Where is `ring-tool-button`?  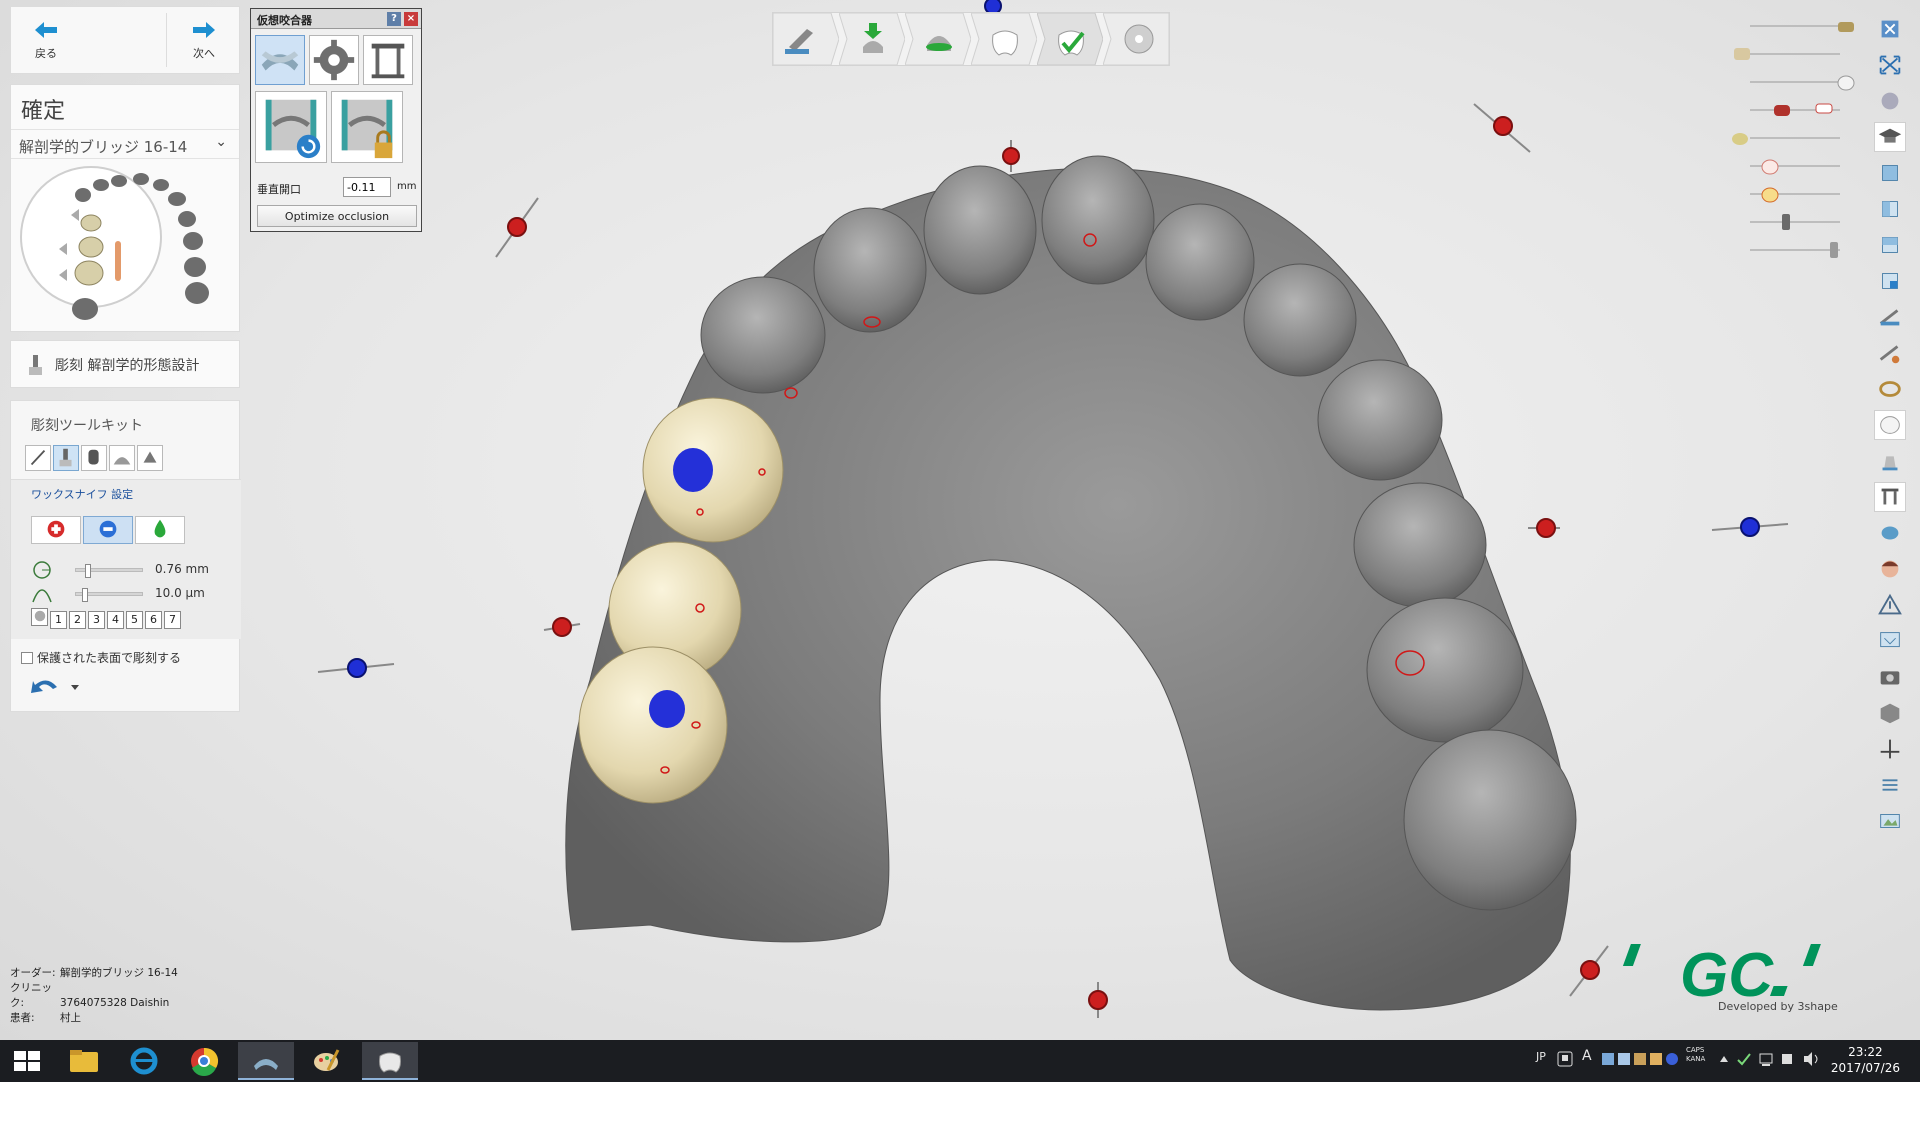 ring-tool-button is located at coordinates (1890, 389).